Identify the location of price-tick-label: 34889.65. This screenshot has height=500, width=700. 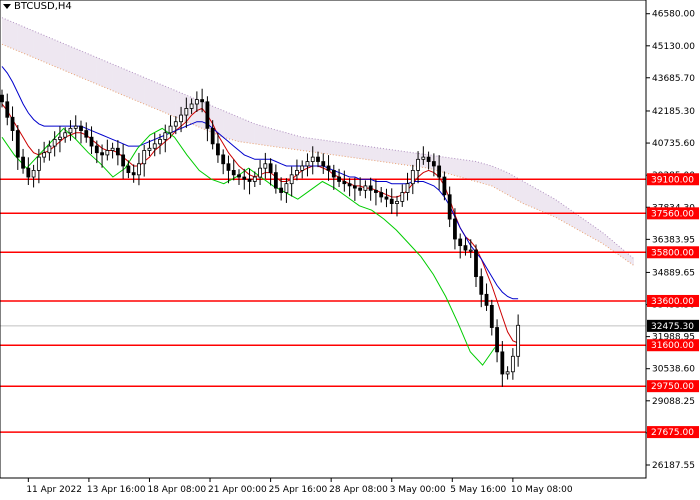
(673, 273).